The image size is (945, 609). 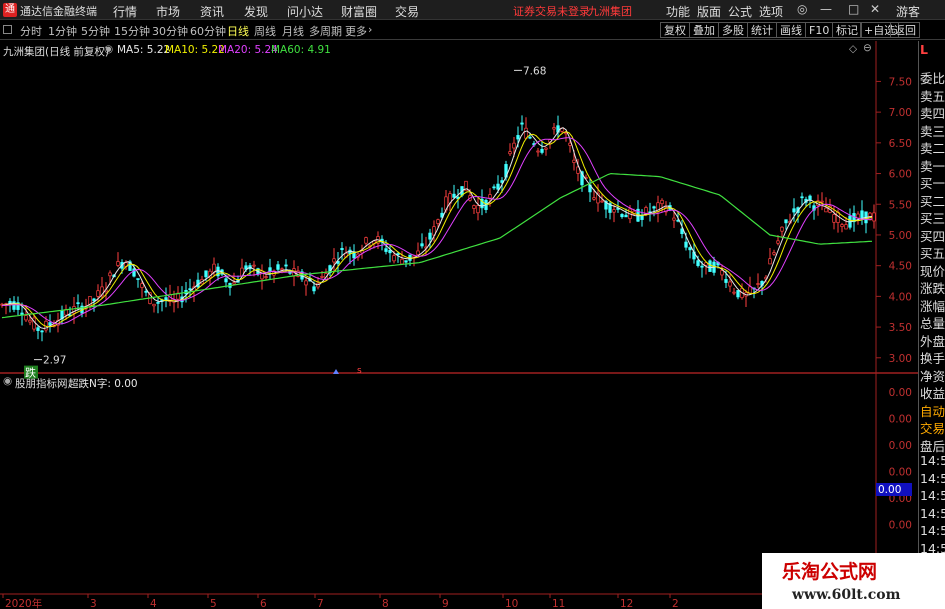 I want to click on quote-panel-item: 买二, so click(x=932, y=201).